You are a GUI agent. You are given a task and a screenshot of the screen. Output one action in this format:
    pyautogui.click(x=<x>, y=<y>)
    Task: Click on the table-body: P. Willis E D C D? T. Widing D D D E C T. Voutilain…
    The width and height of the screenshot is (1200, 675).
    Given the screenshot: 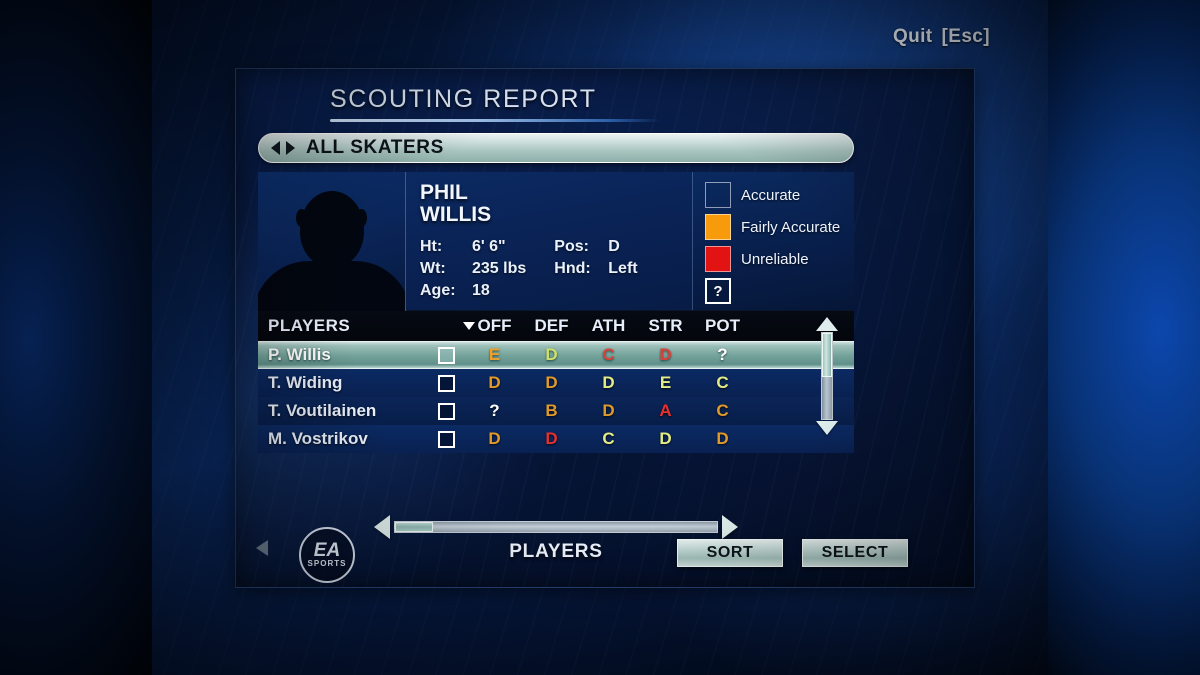 What is the action you would take?
    pyautogui.click(x=556, y=397)
    